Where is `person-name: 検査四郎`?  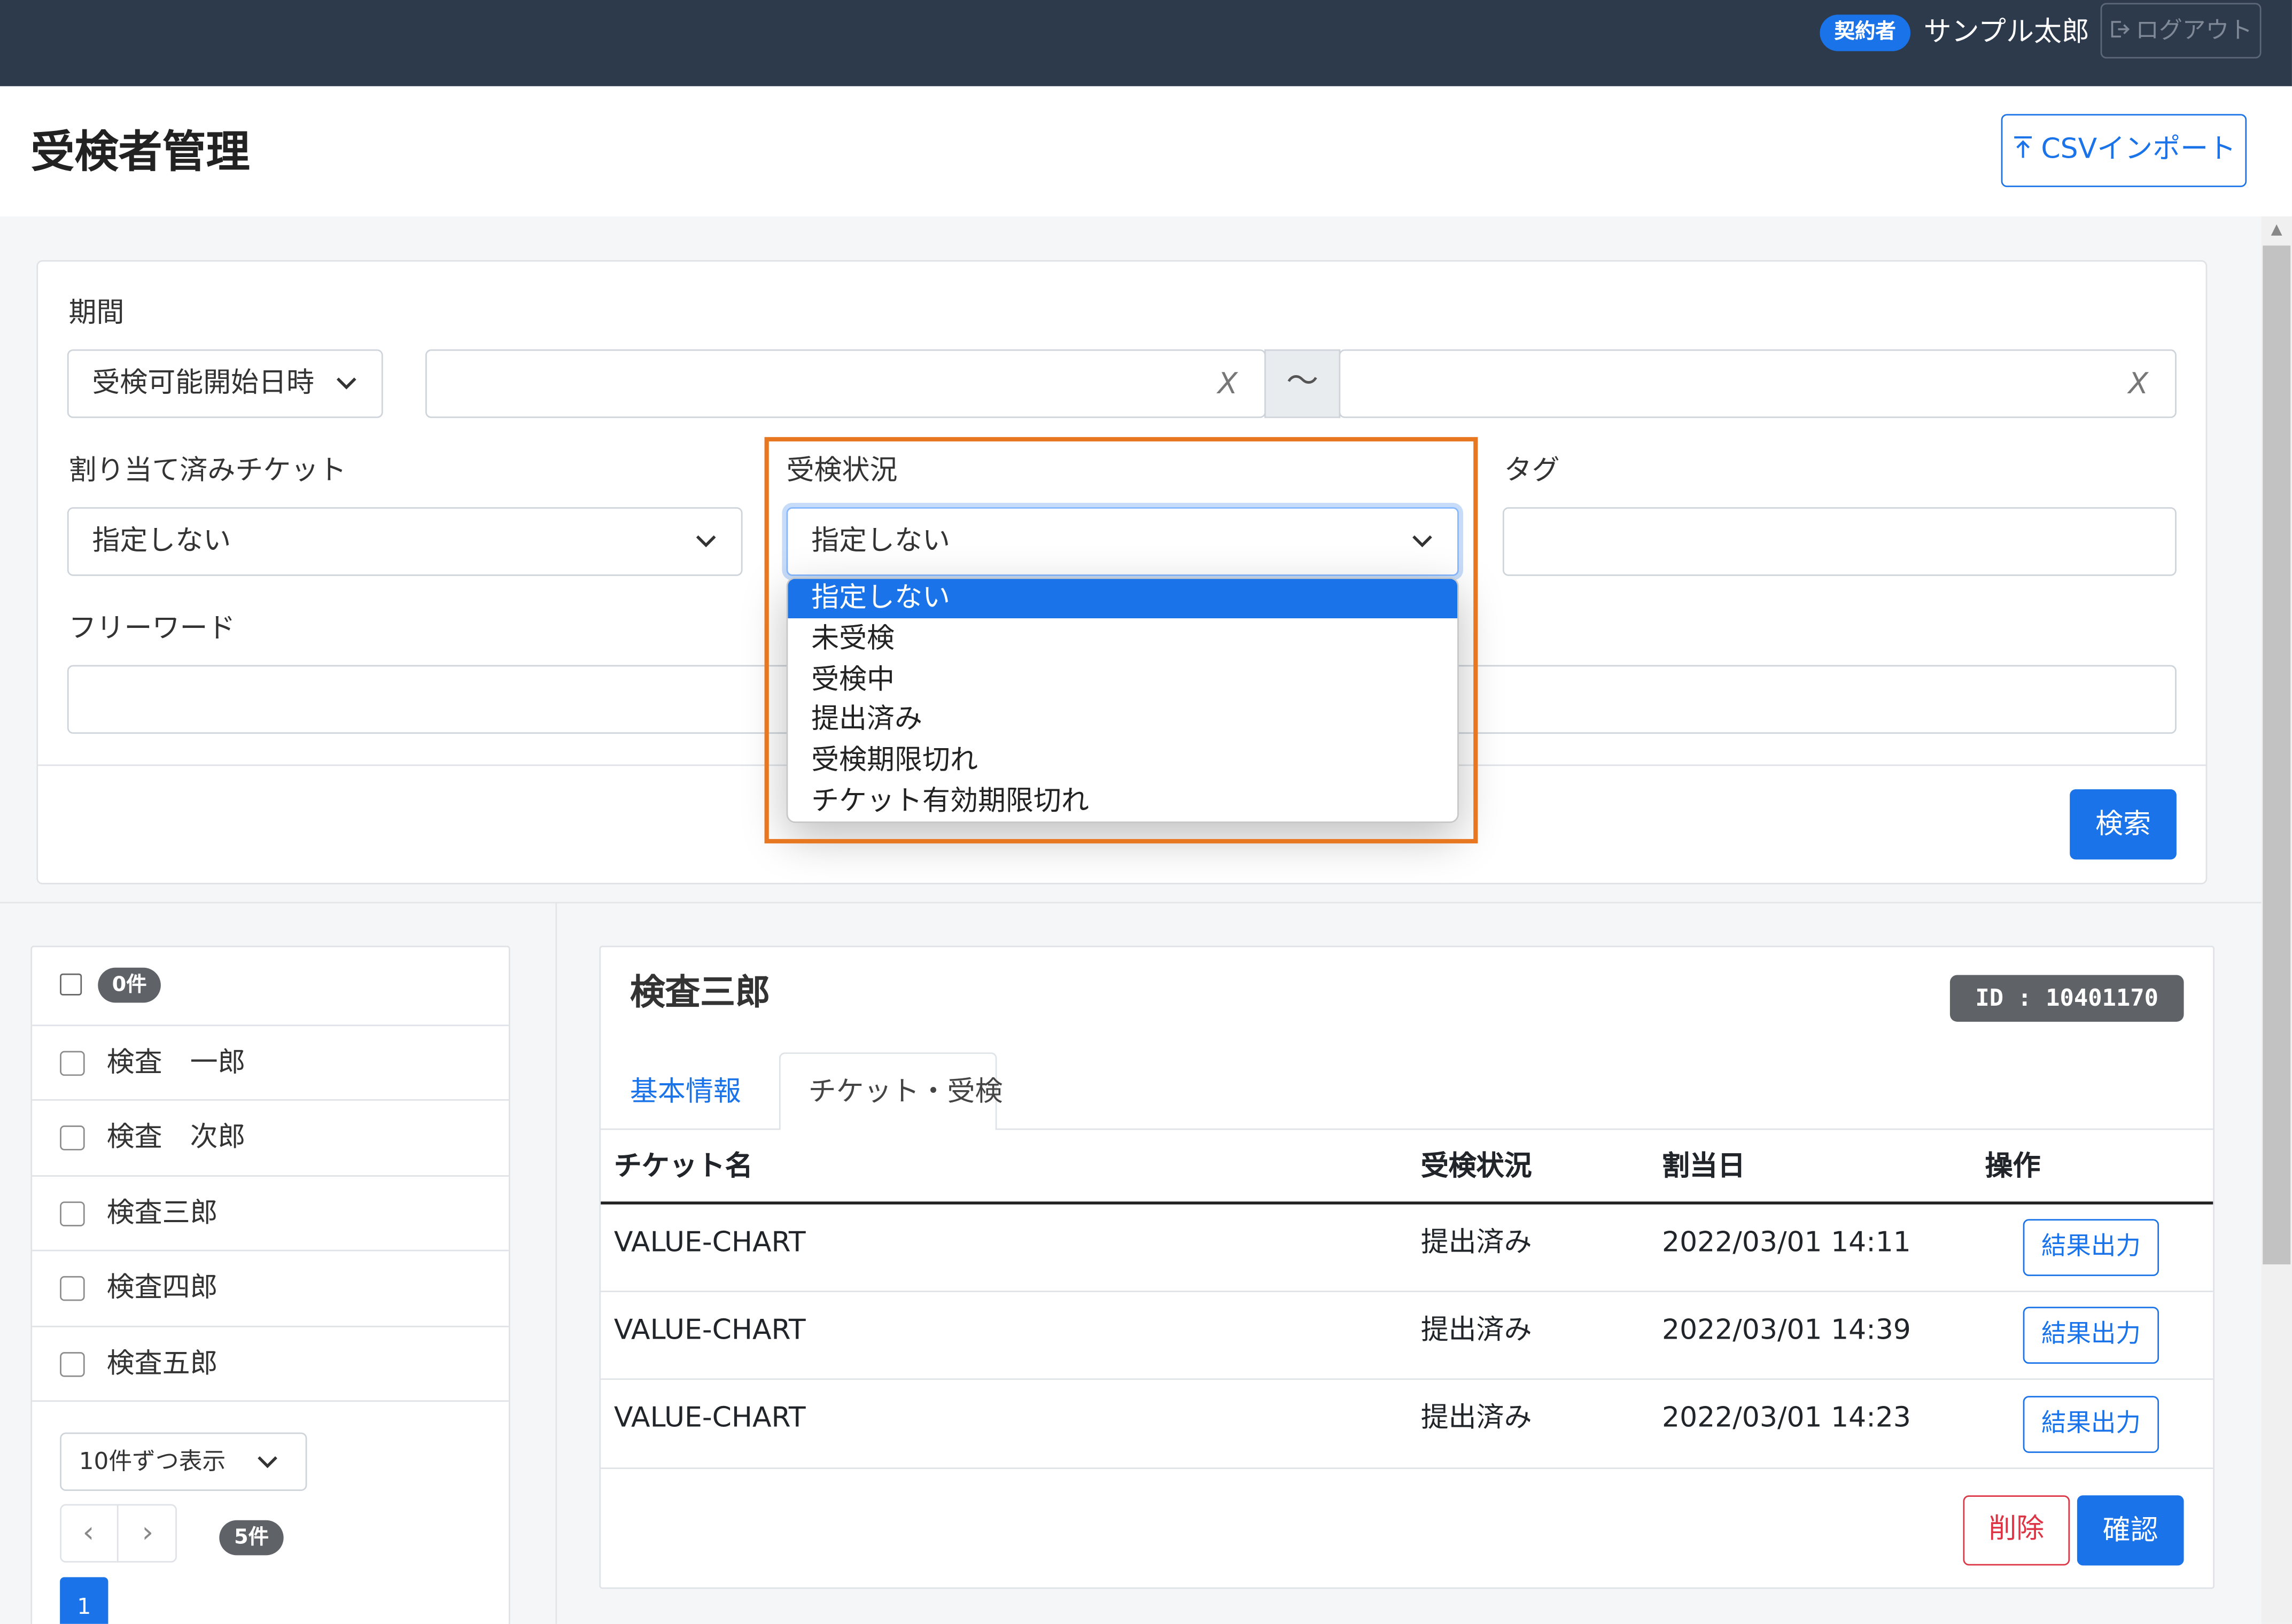
person-name: 検査四郎 is located at coordinates (162, 1288).